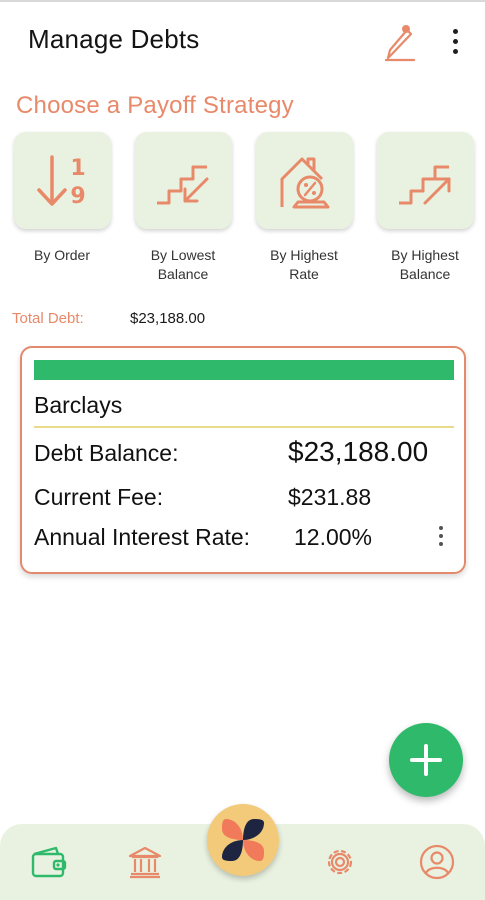  I want to click on strategy-by-highest-balance: By Highest Balance, so click(425, 208).